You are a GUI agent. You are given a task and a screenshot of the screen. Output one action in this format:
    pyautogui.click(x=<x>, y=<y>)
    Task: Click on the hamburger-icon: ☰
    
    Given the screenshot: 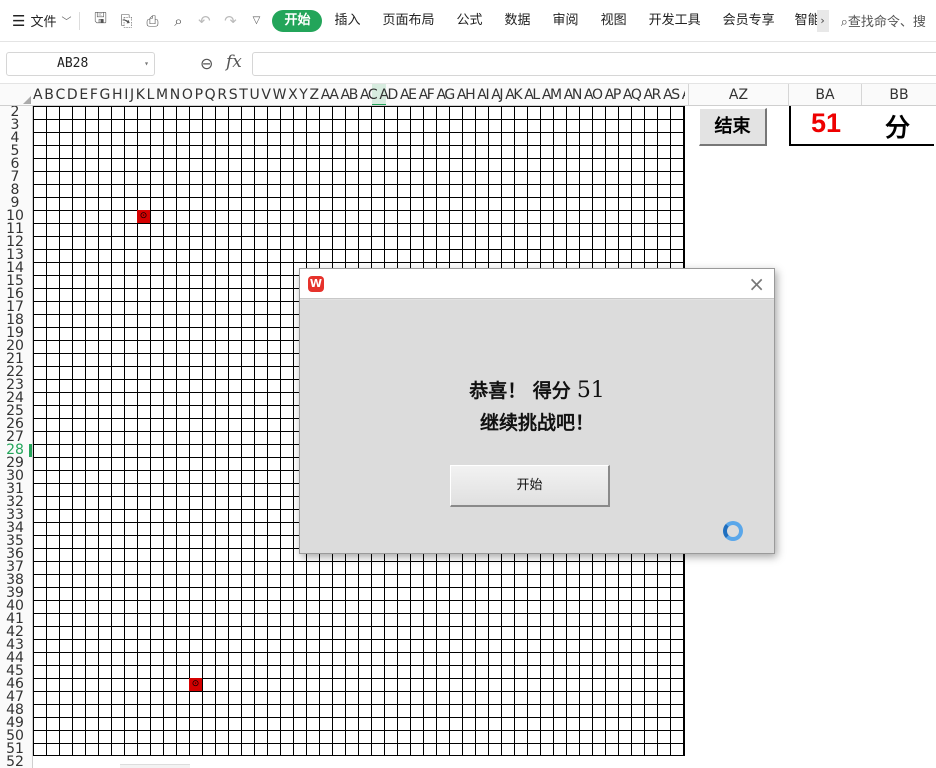 What is the action you would take?
    pyautogui.click(x=19, y=20)
    